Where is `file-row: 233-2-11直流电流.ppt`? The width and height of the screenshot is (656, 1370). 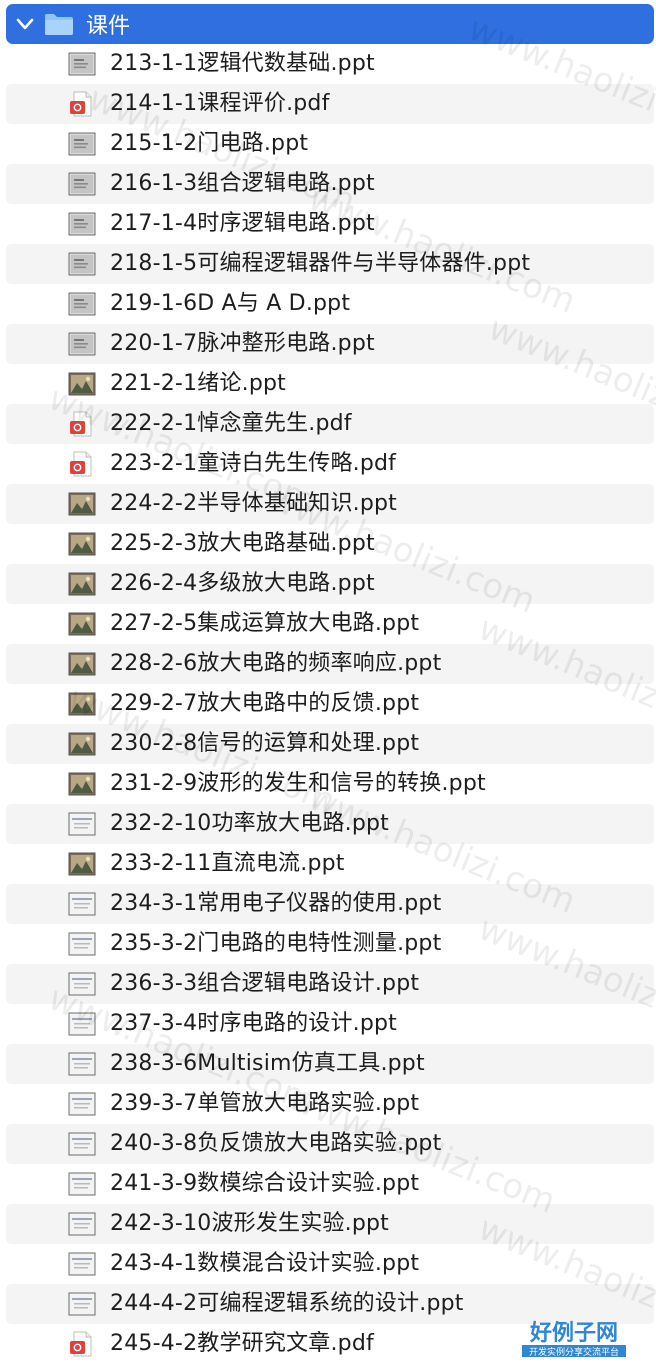 file-row: 233-2-11直流电流.ppt is located at coordinates (328, 864).